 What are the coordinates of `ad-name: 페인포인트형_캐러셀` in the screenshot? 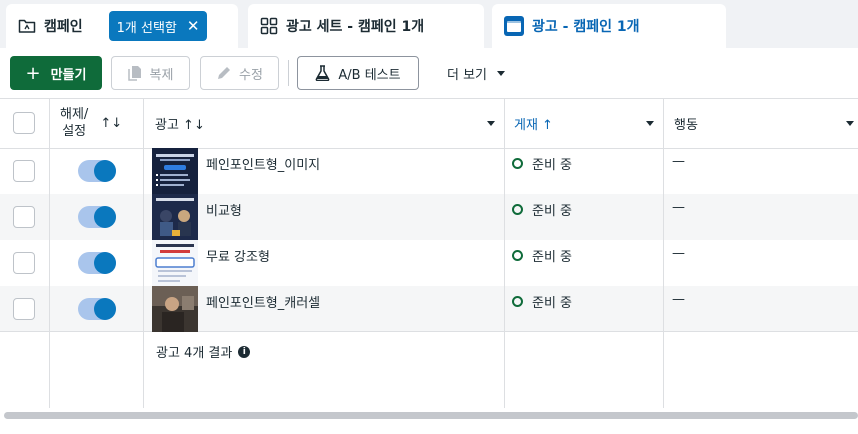 It's located at (263, 301).